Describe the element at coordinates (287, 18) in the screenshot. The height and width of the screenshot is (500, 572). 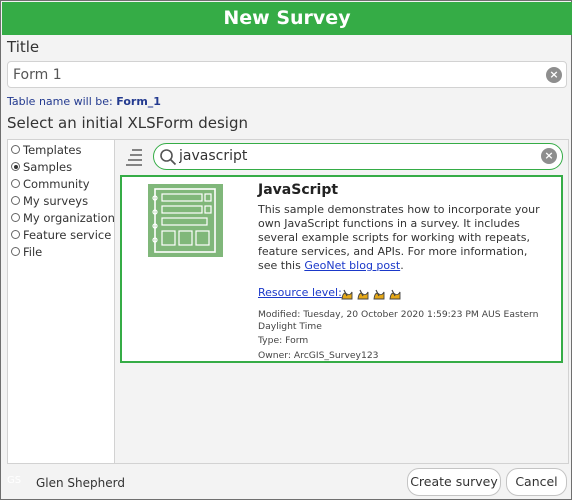
I see `dialog-title: New Survey` at that location.